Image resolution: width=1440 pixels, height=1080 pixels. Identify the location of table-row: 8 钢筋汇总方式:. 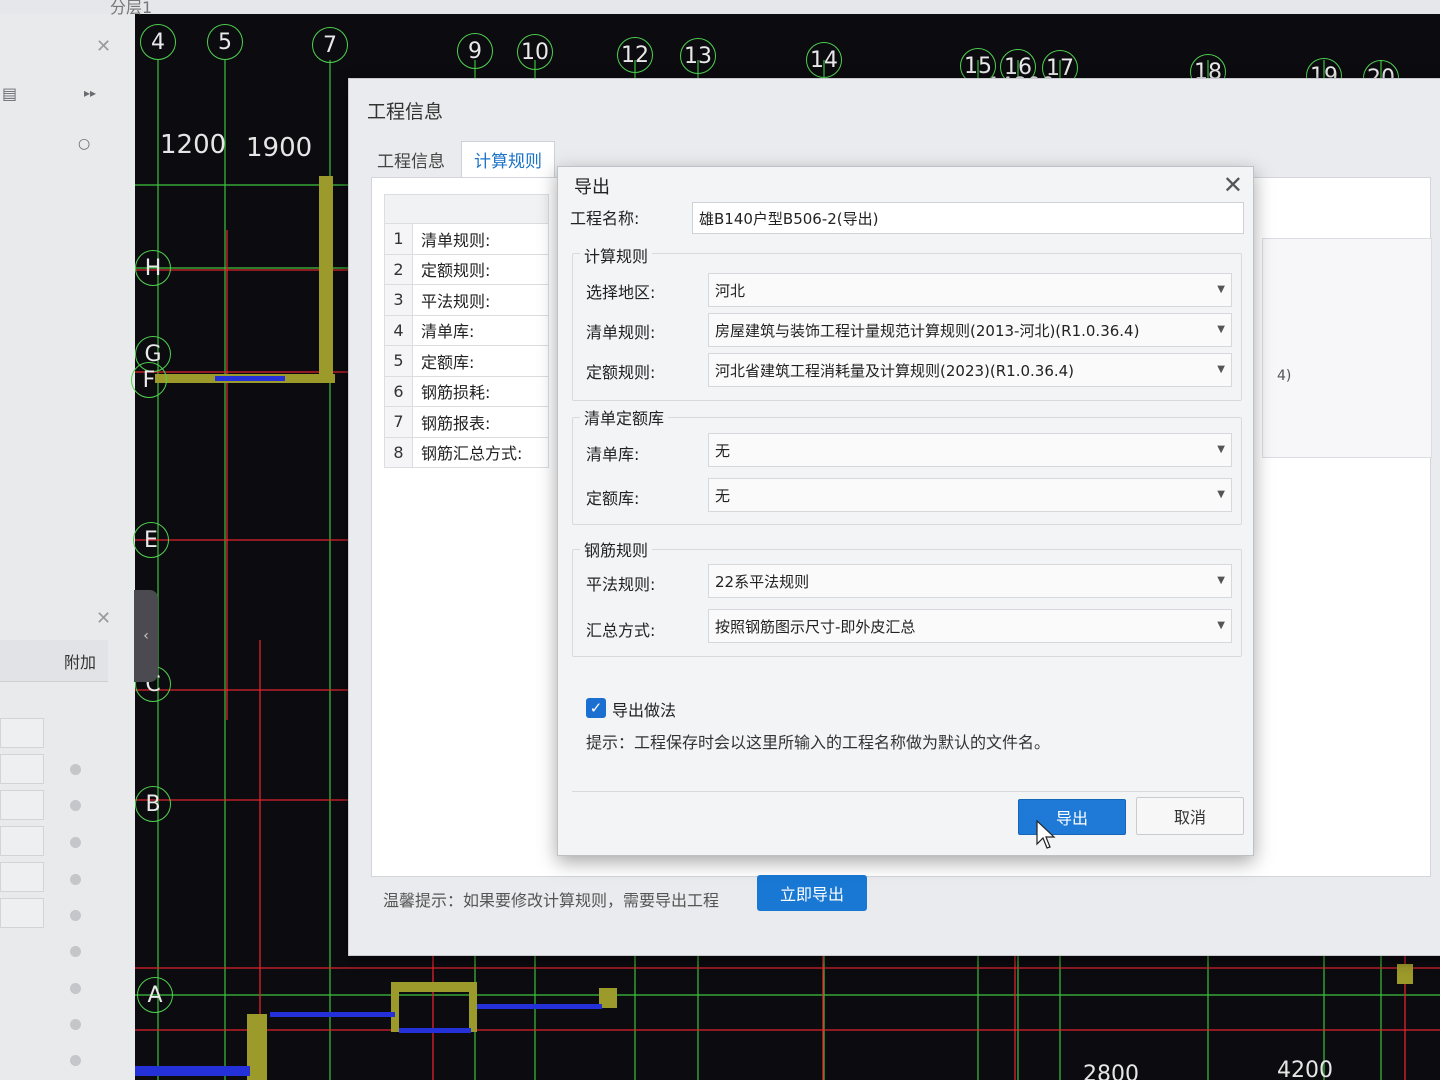
(466, 452).